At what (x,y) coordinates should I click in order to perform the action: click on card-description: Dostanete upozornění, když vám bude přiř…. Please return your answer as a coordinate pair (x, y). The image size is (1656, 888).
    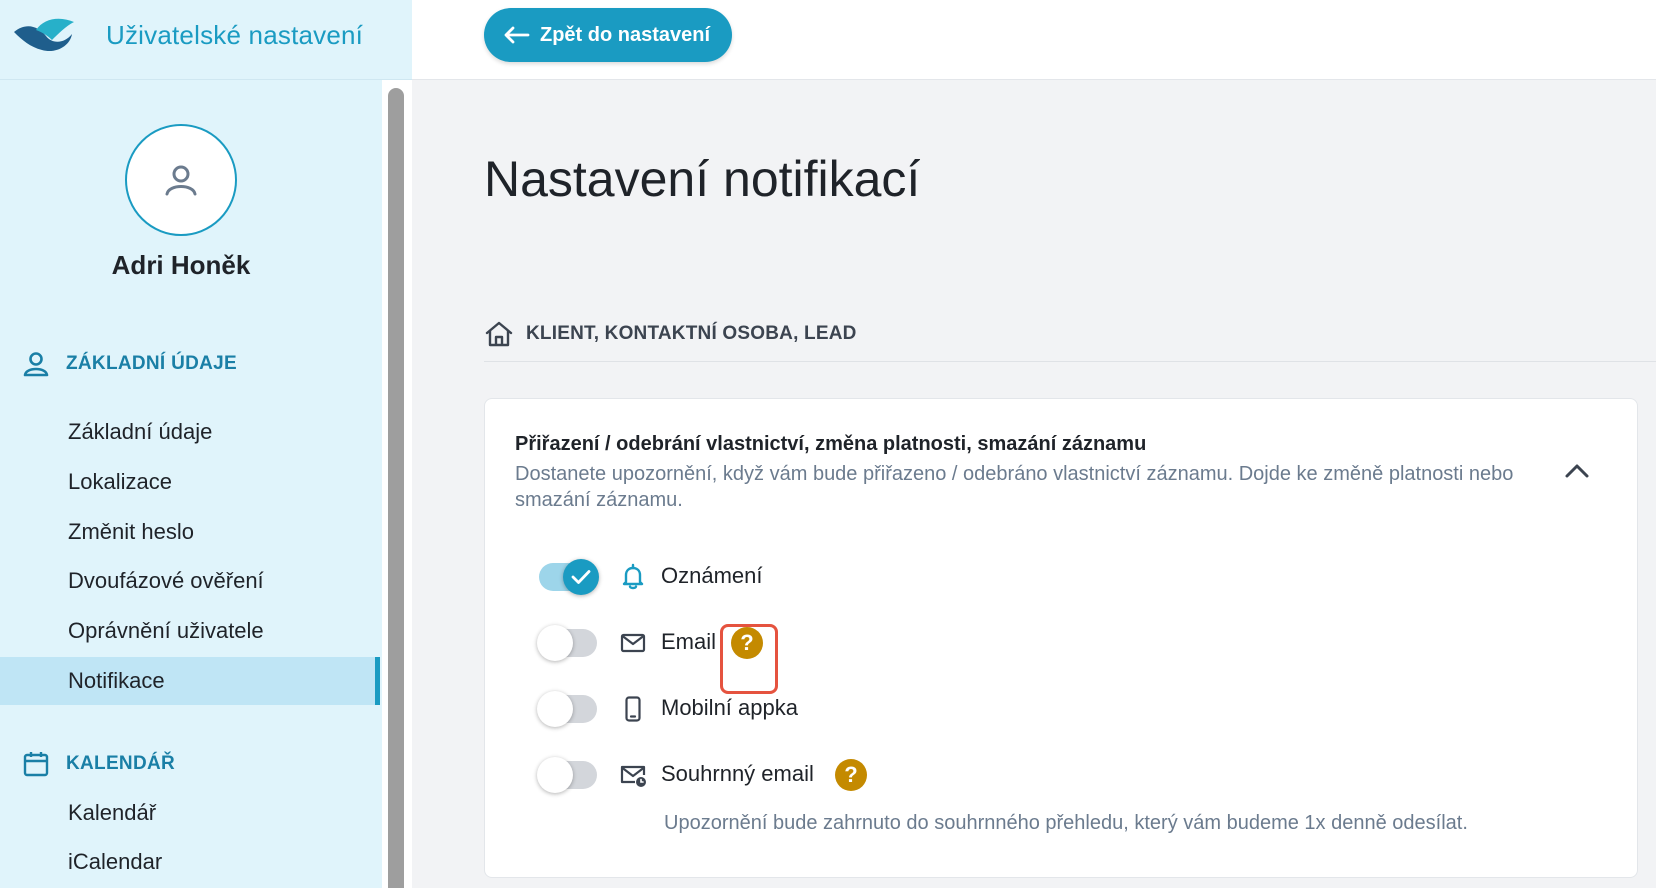
    Looking at the image, I should click on (1014, 487).